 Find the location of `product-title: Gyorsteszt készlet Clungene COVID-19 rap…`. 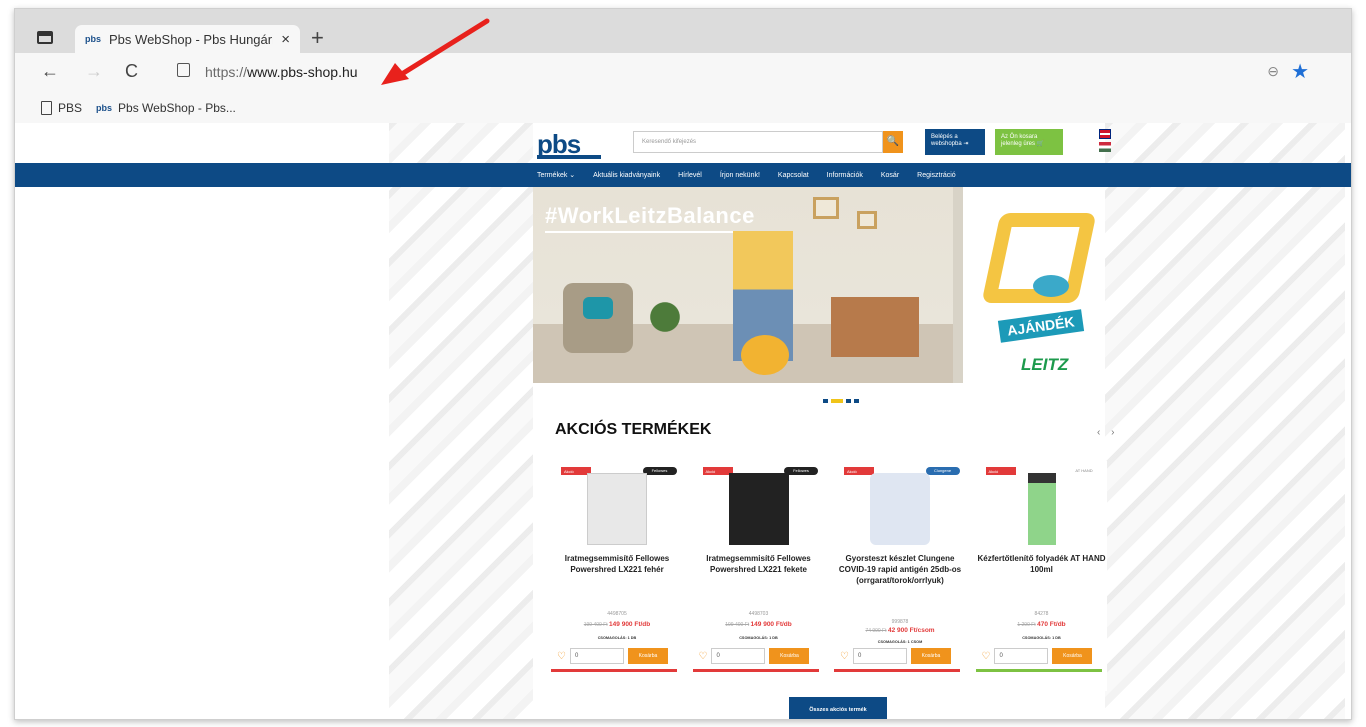

product-title: Gyorsteszt készlet Clungene COVID-19 rap… is located at coordinates (900, 569).